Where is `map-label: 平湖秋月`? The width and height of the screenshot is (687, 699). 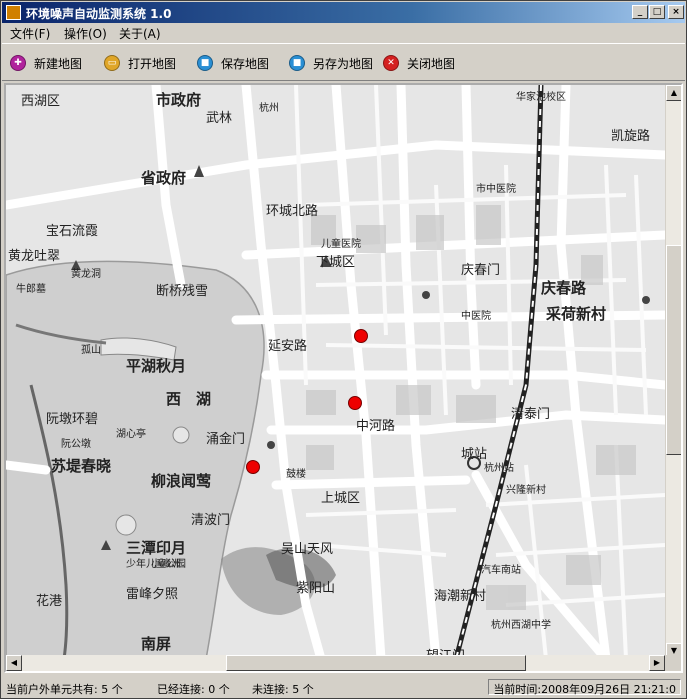 map-label: 平湖秋月 is located at coordinates (156, 366).